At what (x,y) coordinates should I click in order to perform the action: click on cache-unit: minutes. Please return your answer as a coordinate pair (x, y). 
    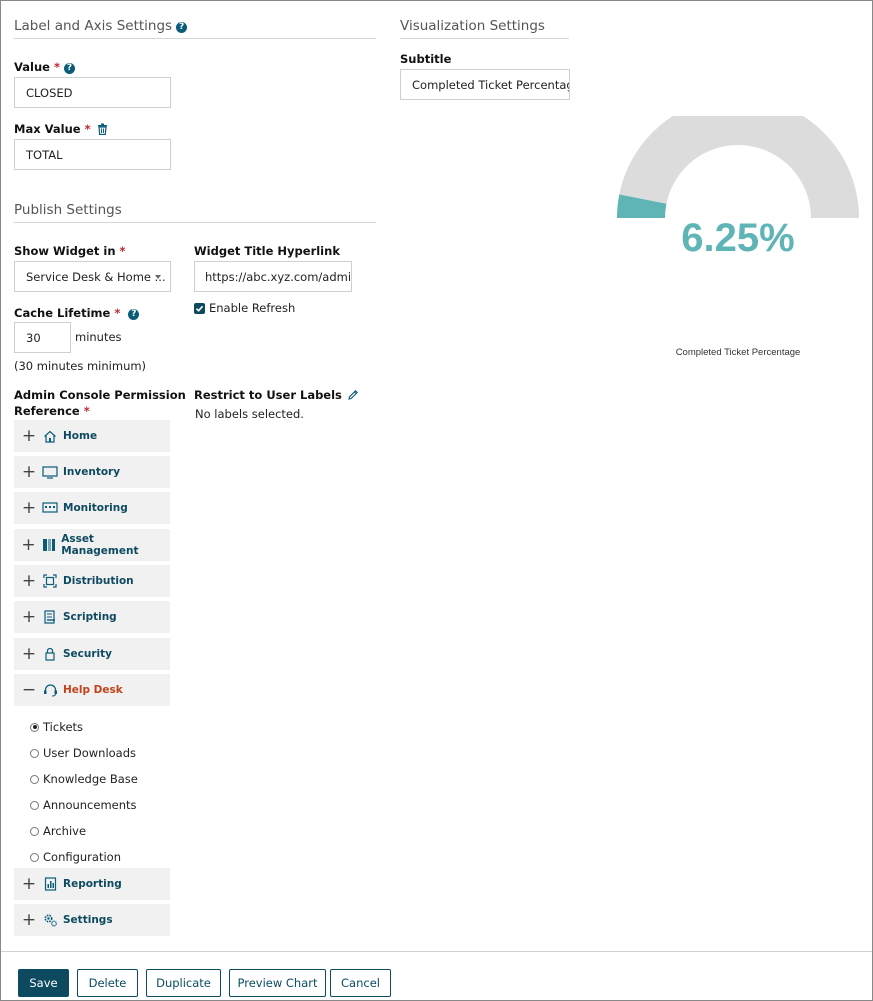
    Looking at the image, I should click on (98, 337).